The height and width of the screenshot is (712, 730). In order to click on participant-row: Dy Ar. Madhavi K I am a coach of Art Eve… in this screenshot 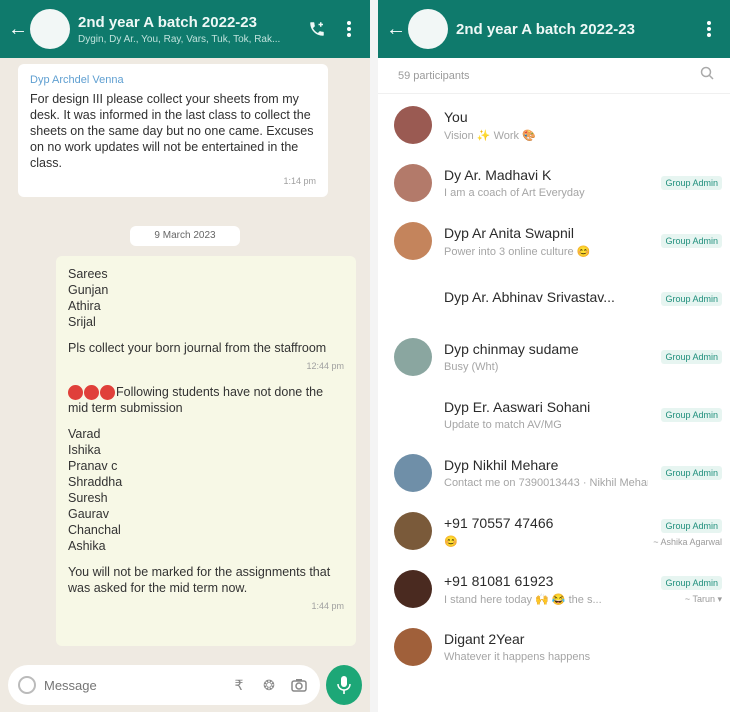, I will do `click(554, 183)`.